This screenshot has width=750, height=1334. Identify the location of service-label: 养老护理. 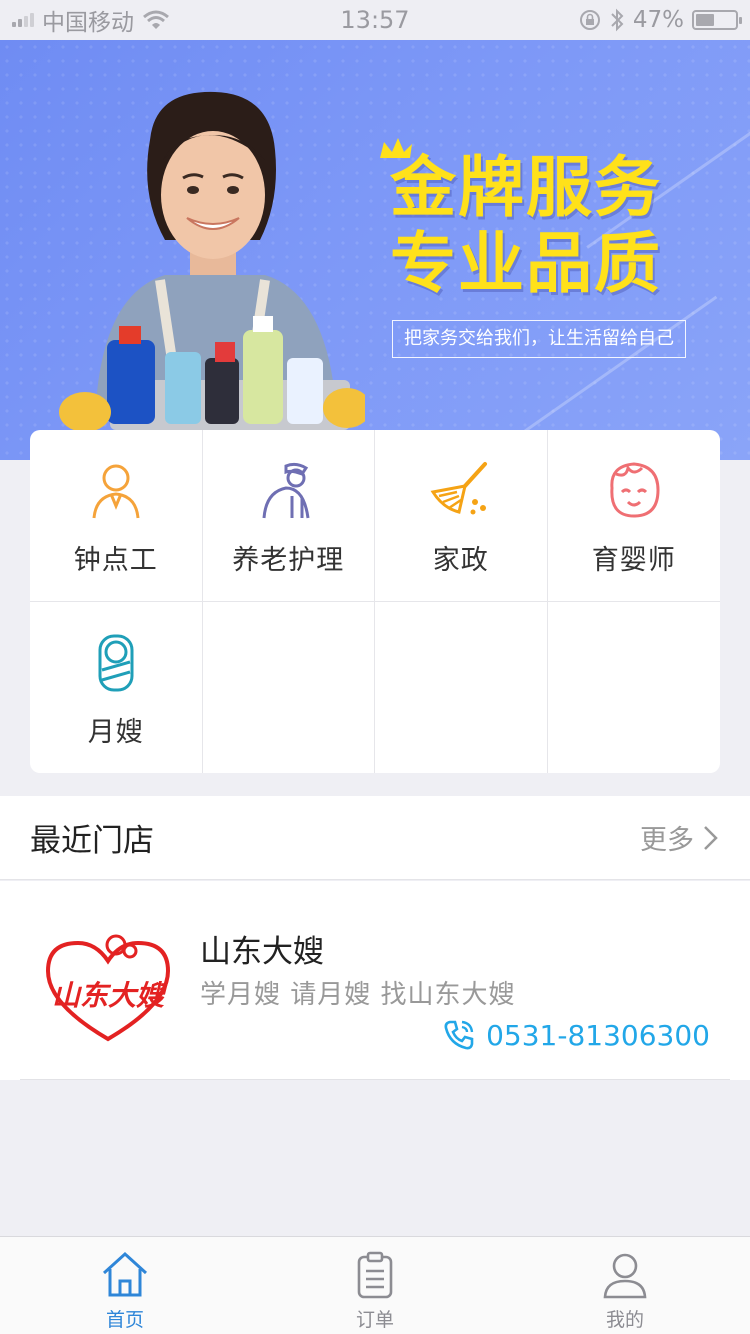
(288, 560).